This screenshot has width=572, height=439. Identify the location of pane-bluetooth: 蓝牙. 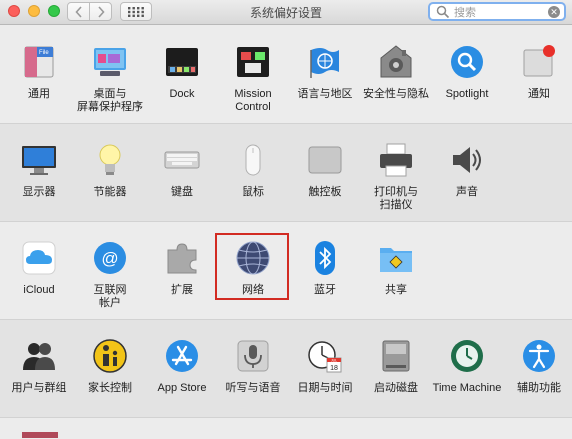
(325, 268).